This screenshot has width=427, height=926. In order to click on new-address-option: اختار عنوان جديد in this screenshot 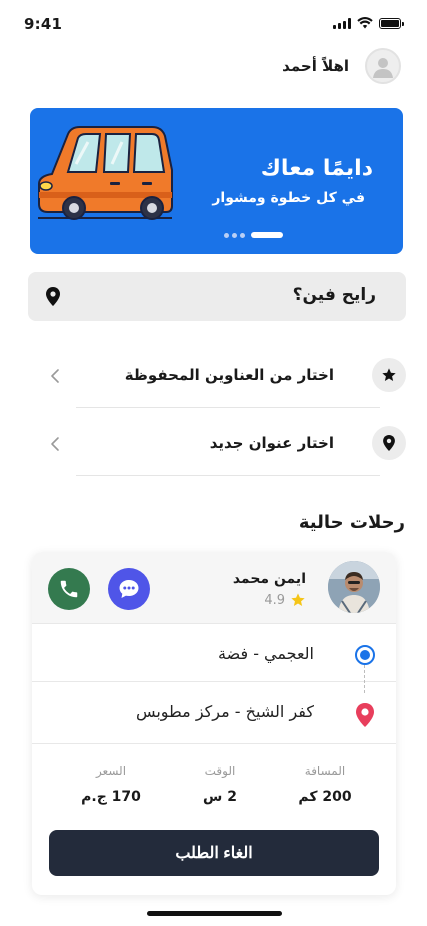, I will do `click(223, 445)`.